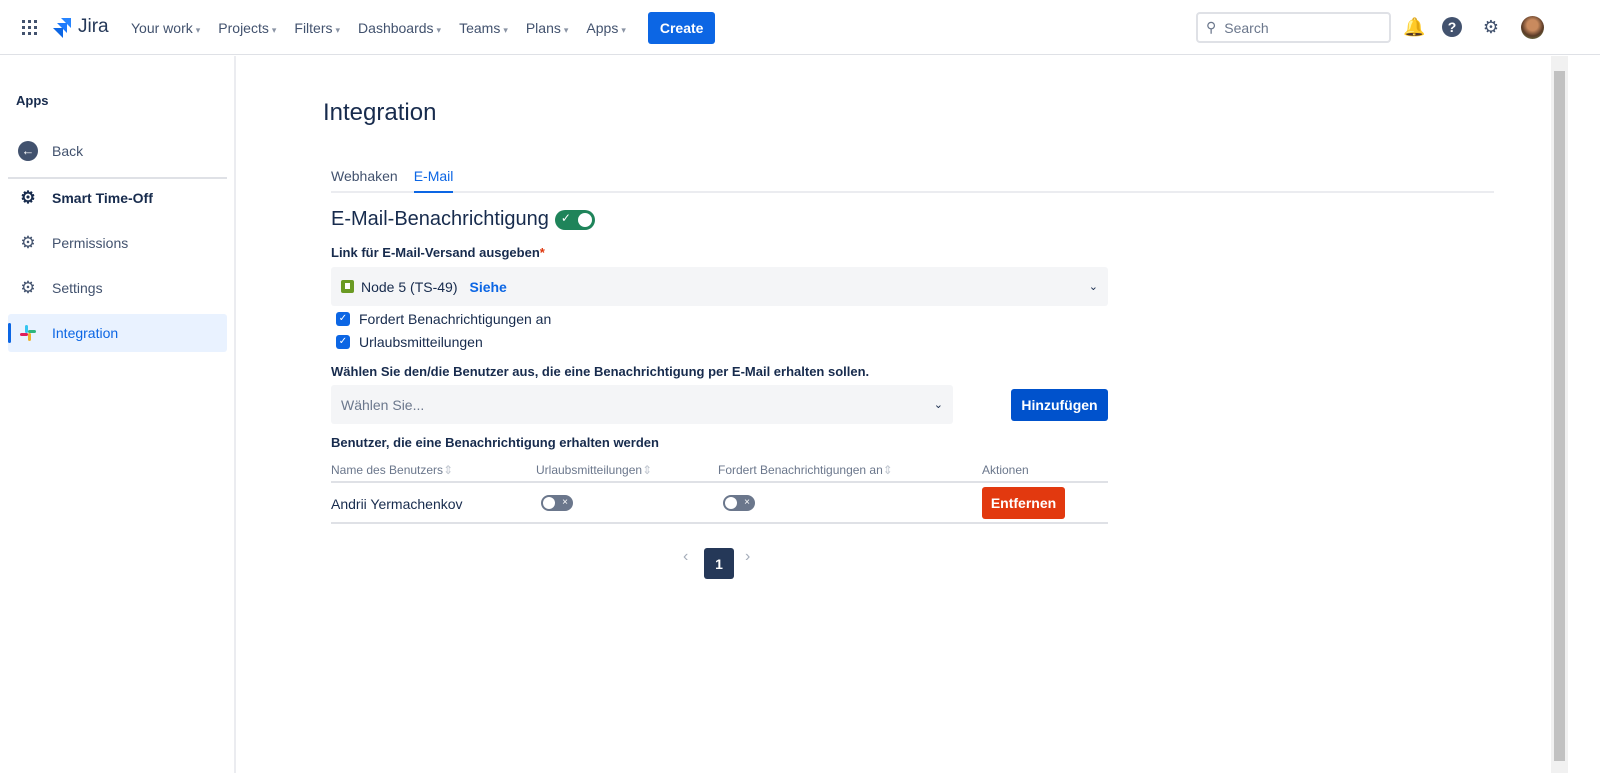 This screenshot has width=1600, height=773. I want to click on view-link: Siehe, so click(487, 287).